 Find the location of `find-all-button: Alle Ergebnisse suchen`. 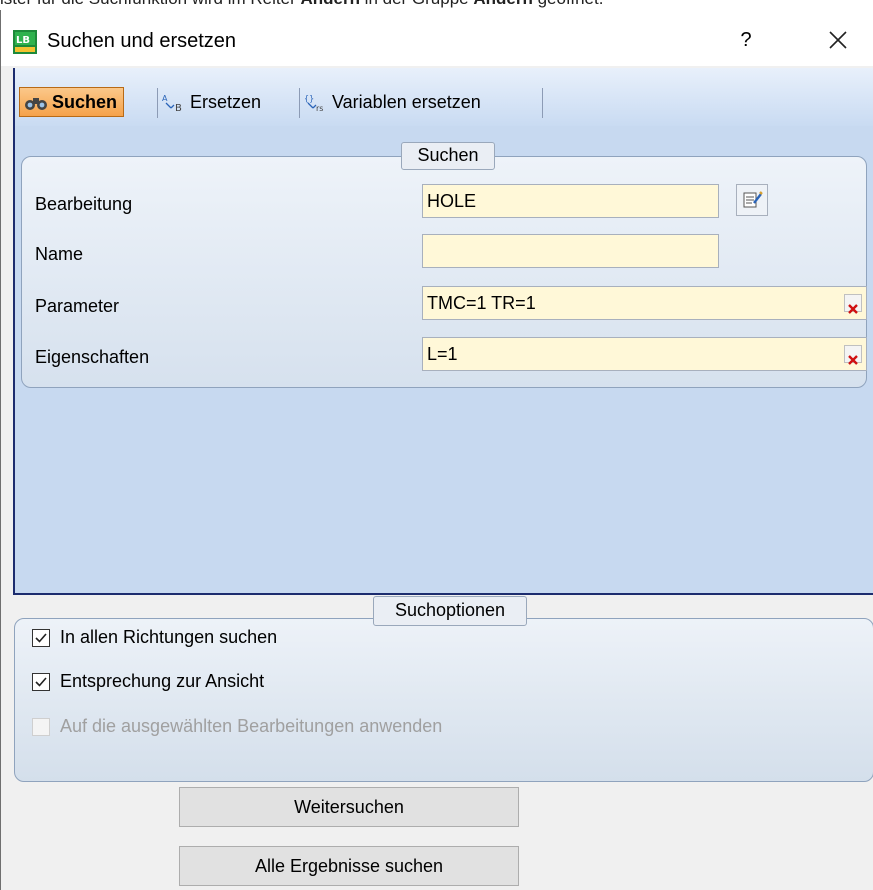

find-all-button: Alle Ergebnisse suchen is located at coordinates (349, 866).